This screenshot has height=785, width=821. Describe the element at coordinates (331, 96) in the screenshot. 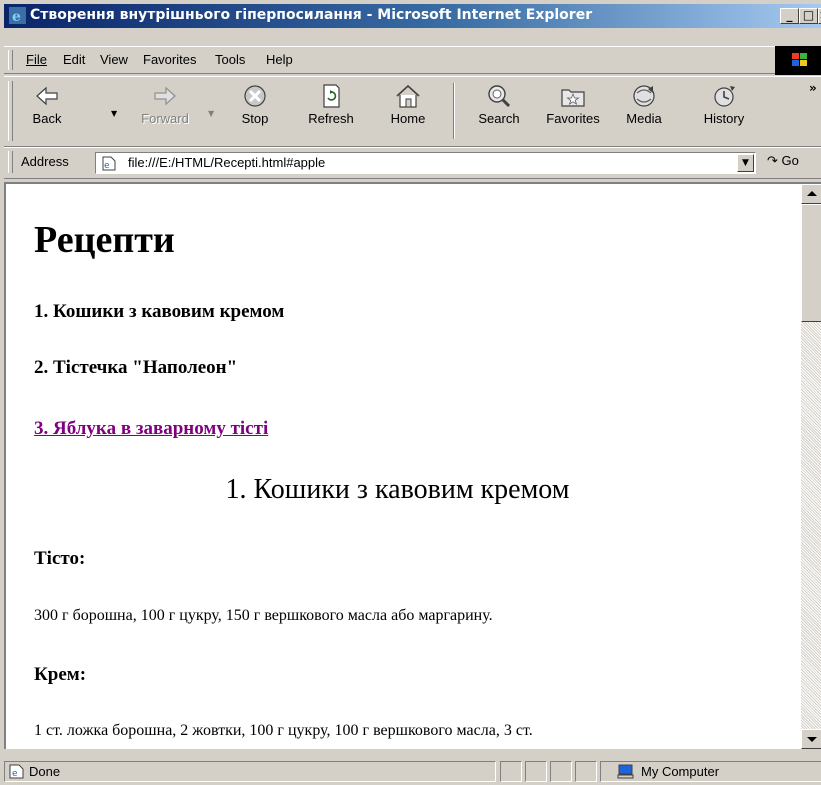

I see `refresh-icon` at that location.